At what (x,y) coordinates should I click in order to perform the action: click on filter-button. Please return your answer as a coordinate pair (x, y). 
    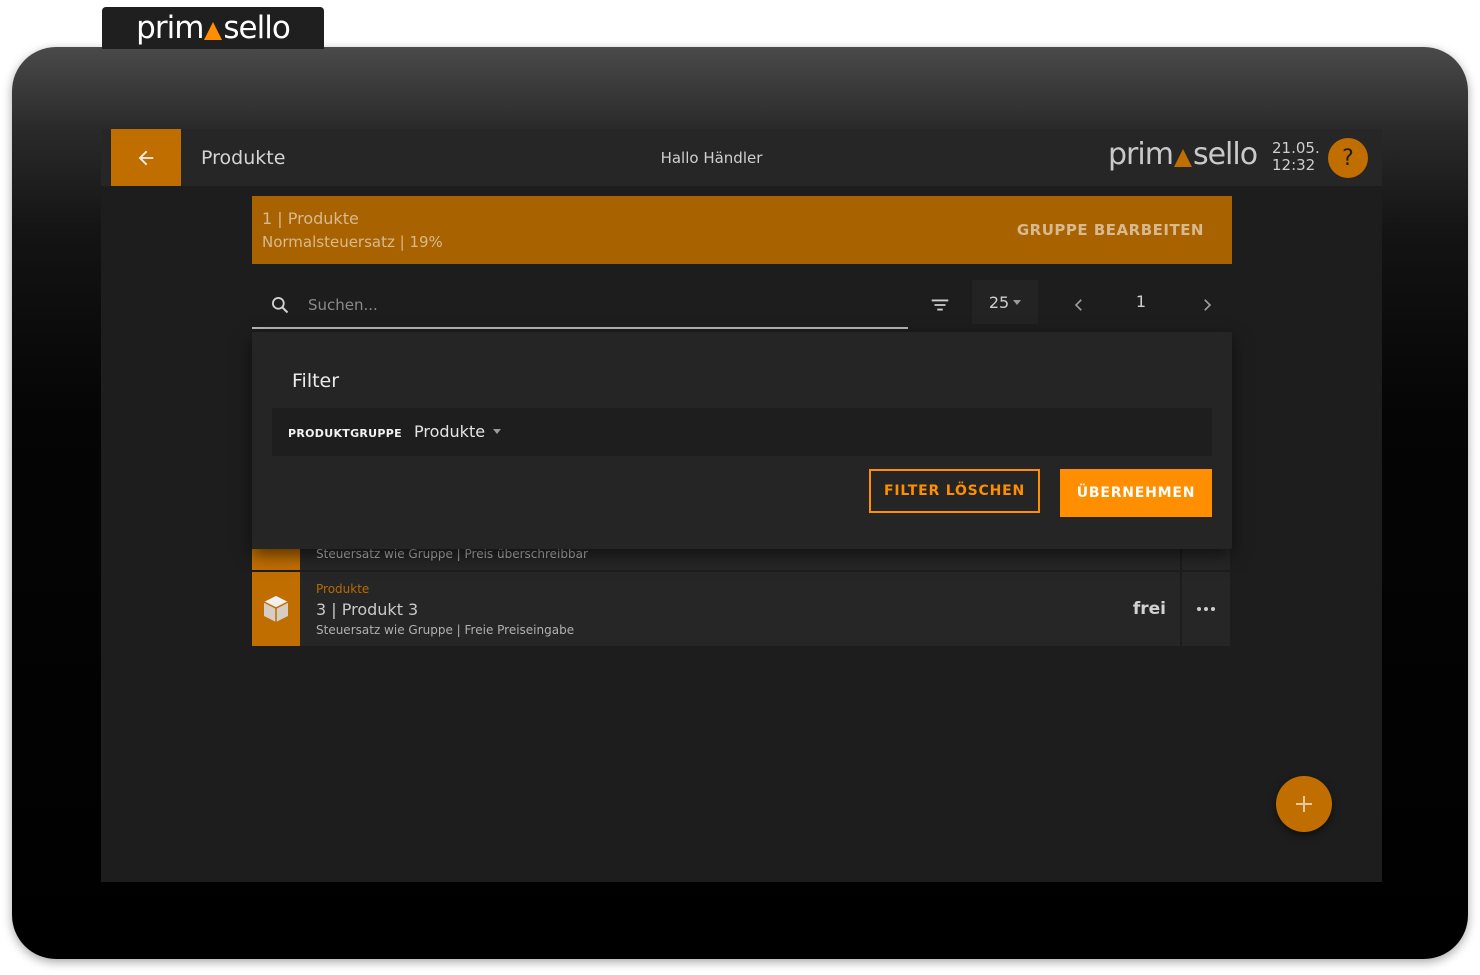
    Looking at the image, I should click on (940, 305).